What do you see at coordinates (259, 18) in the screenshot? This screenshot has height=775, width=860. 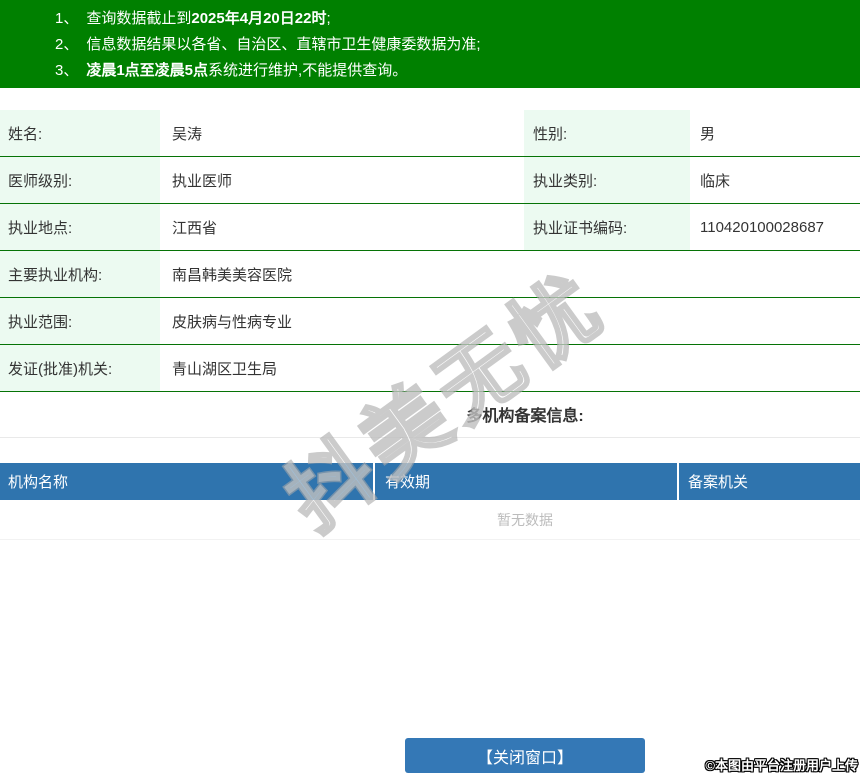 I see `notice-text-bold: 2025年4月20日22时` at bounding box center [259, 18].